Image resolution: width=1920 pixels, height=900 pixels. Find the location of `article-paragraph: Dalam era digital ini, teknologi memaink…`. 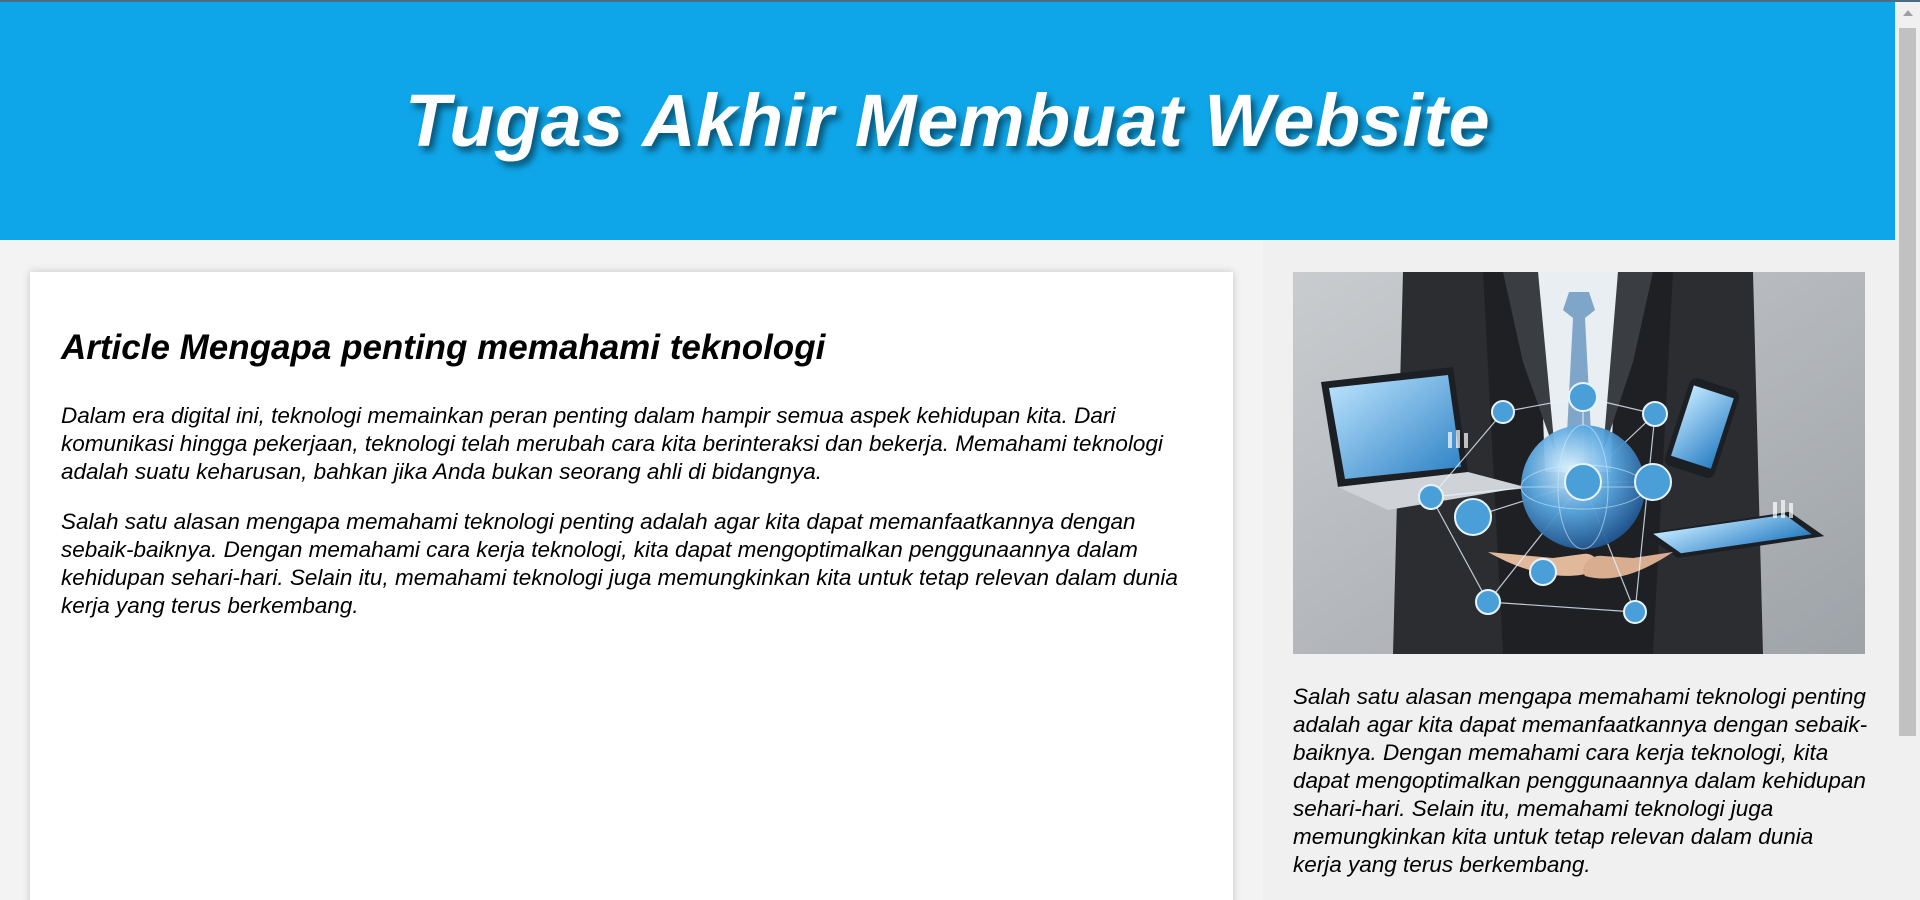

article-paragraph: Dalam era digital ini, teknologi memaink… is located at coordinates (612, 443).